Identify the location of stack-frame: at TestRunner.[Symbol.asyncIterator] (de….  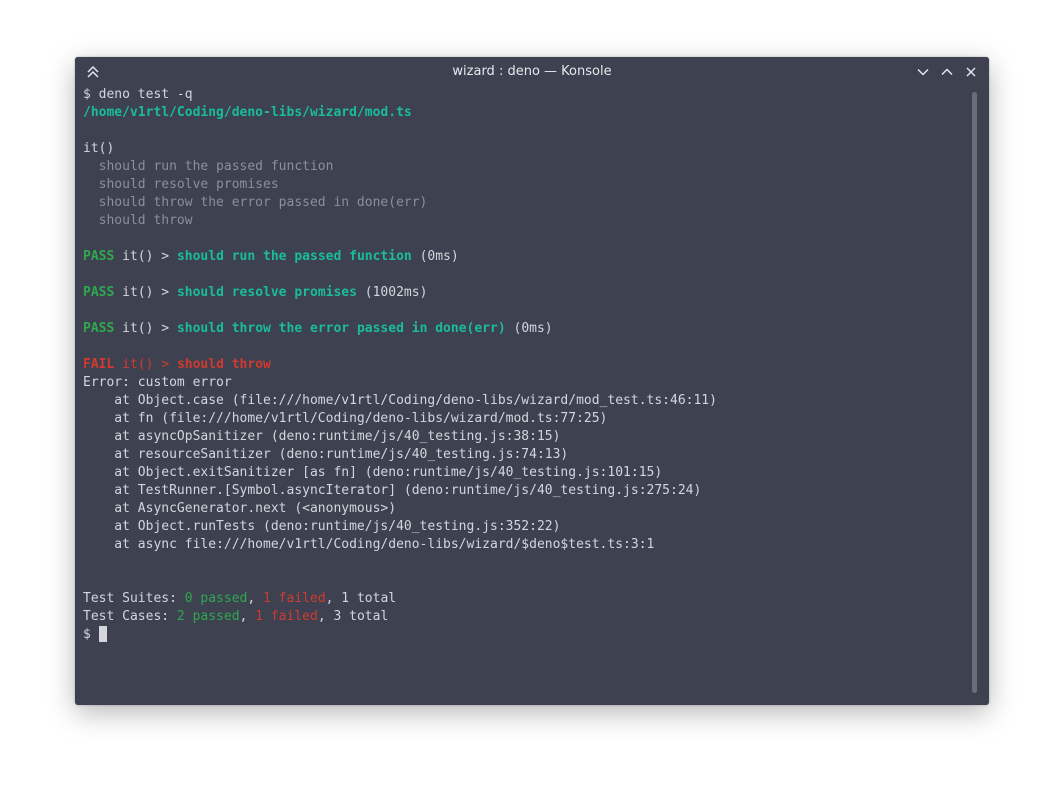
(392, 490).